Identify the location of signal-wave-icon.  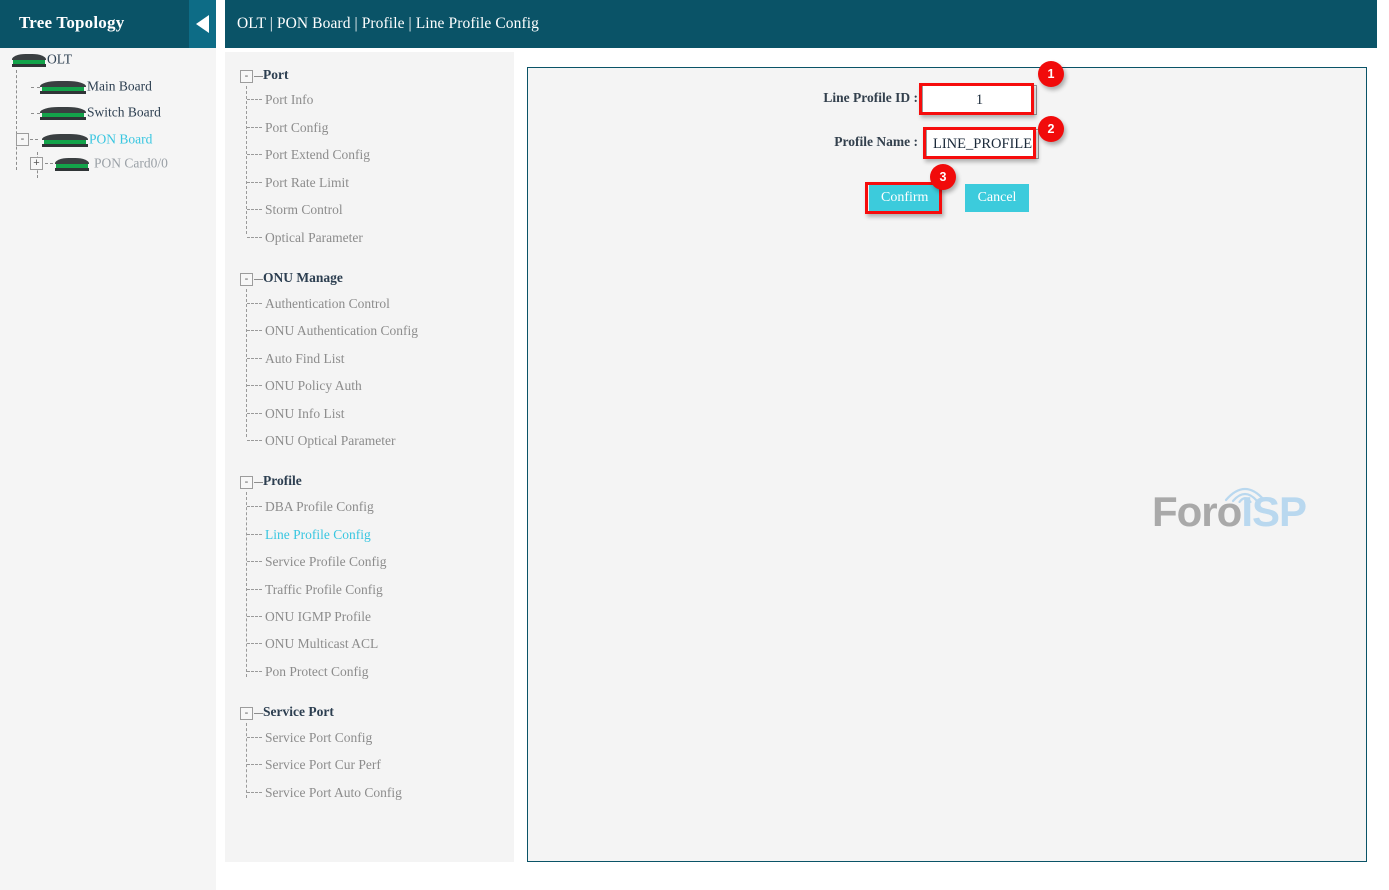
(1245, 495).